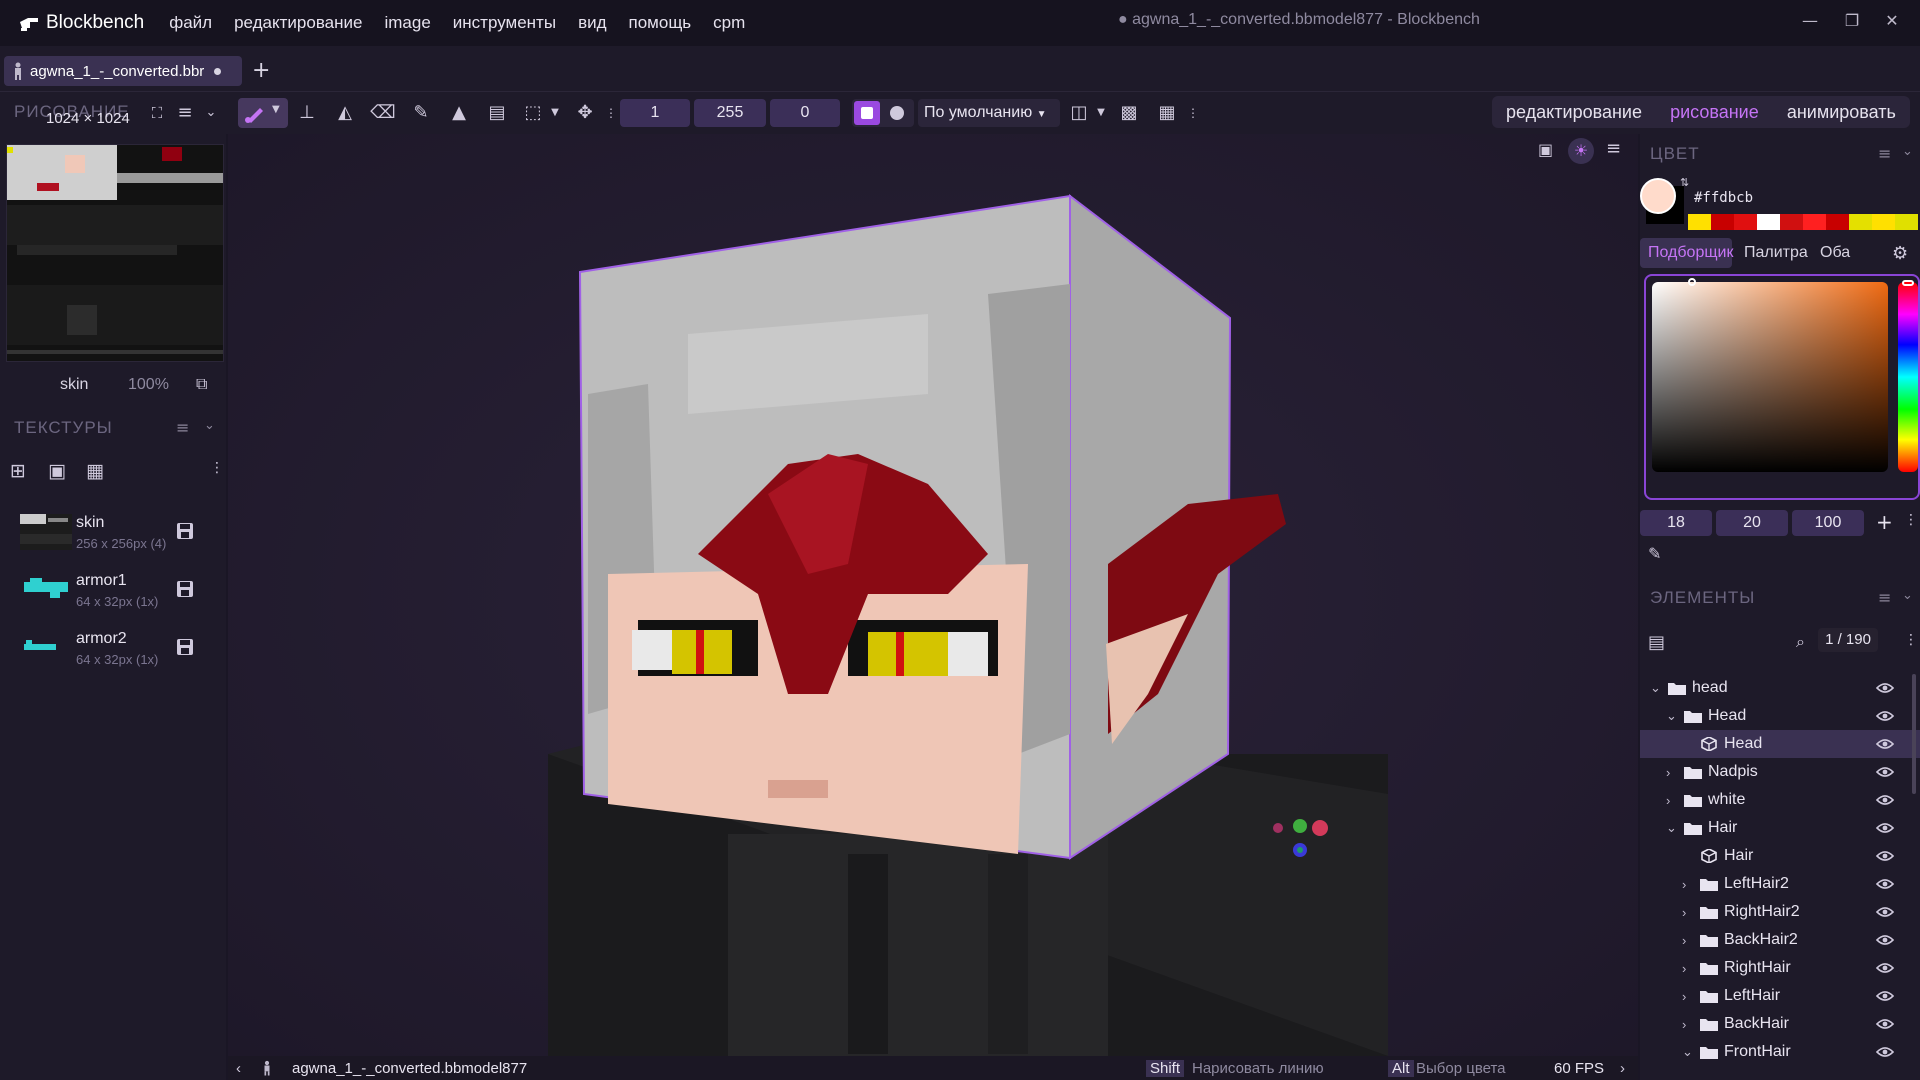  Describe the element at coordinates (1908, 283) in the screenshot. I see `hue-handle` at that location.